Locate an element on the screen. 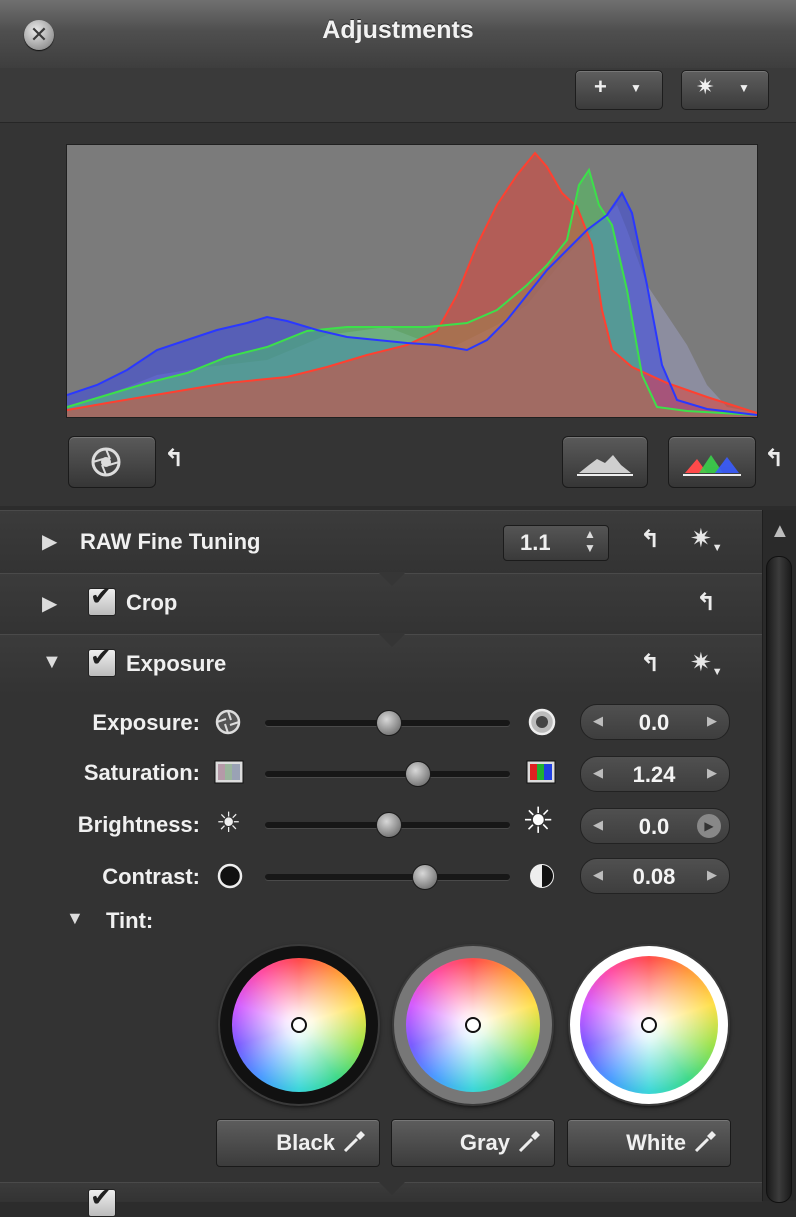 This screenshot has width=796, height=1217. white-color-wheel is located at coordinates (649, 1025).